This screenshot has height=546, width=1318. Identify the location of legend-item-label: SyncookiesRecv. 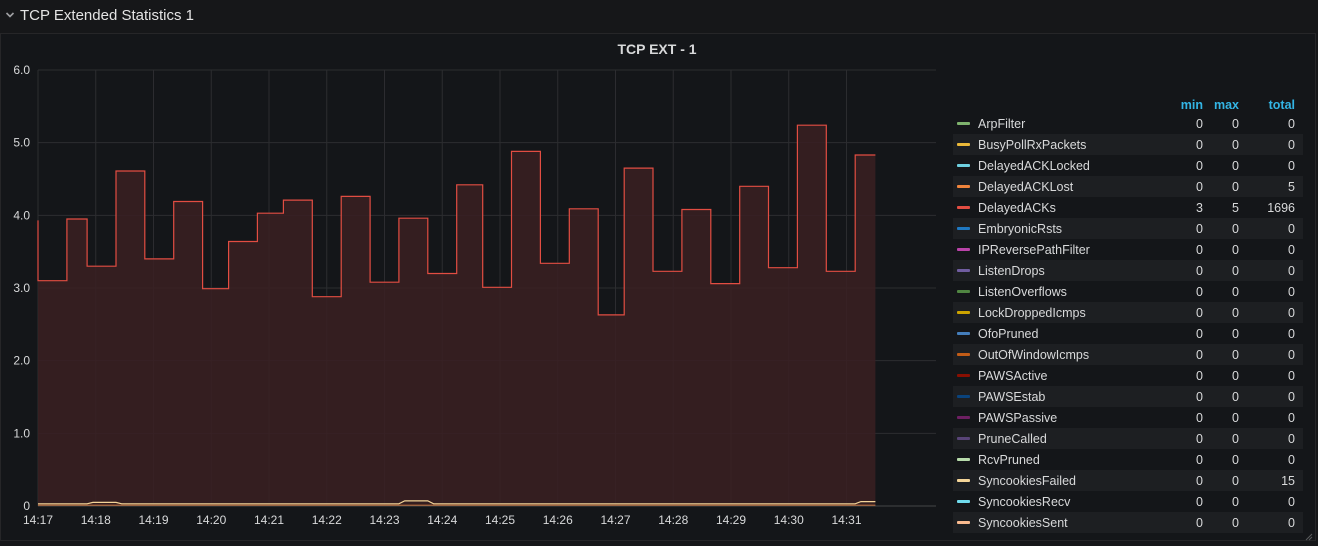
(1068, 502).